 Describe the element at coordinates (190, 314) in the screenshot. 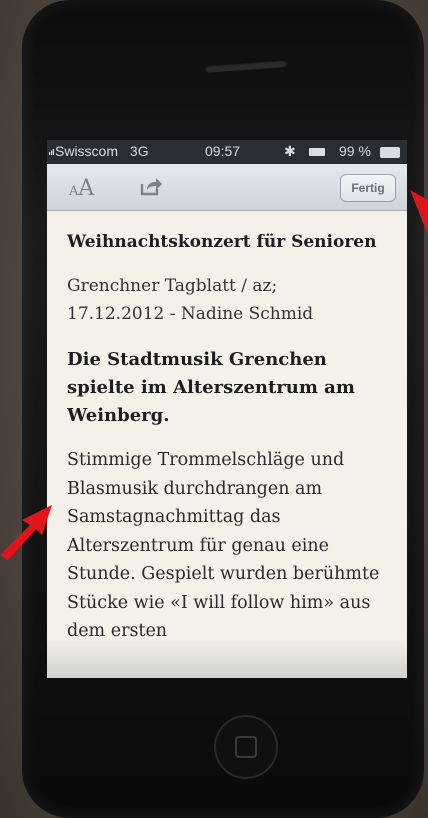

I see `article-date-author: 17.12.2012 - Nadine Schmid` at that location.